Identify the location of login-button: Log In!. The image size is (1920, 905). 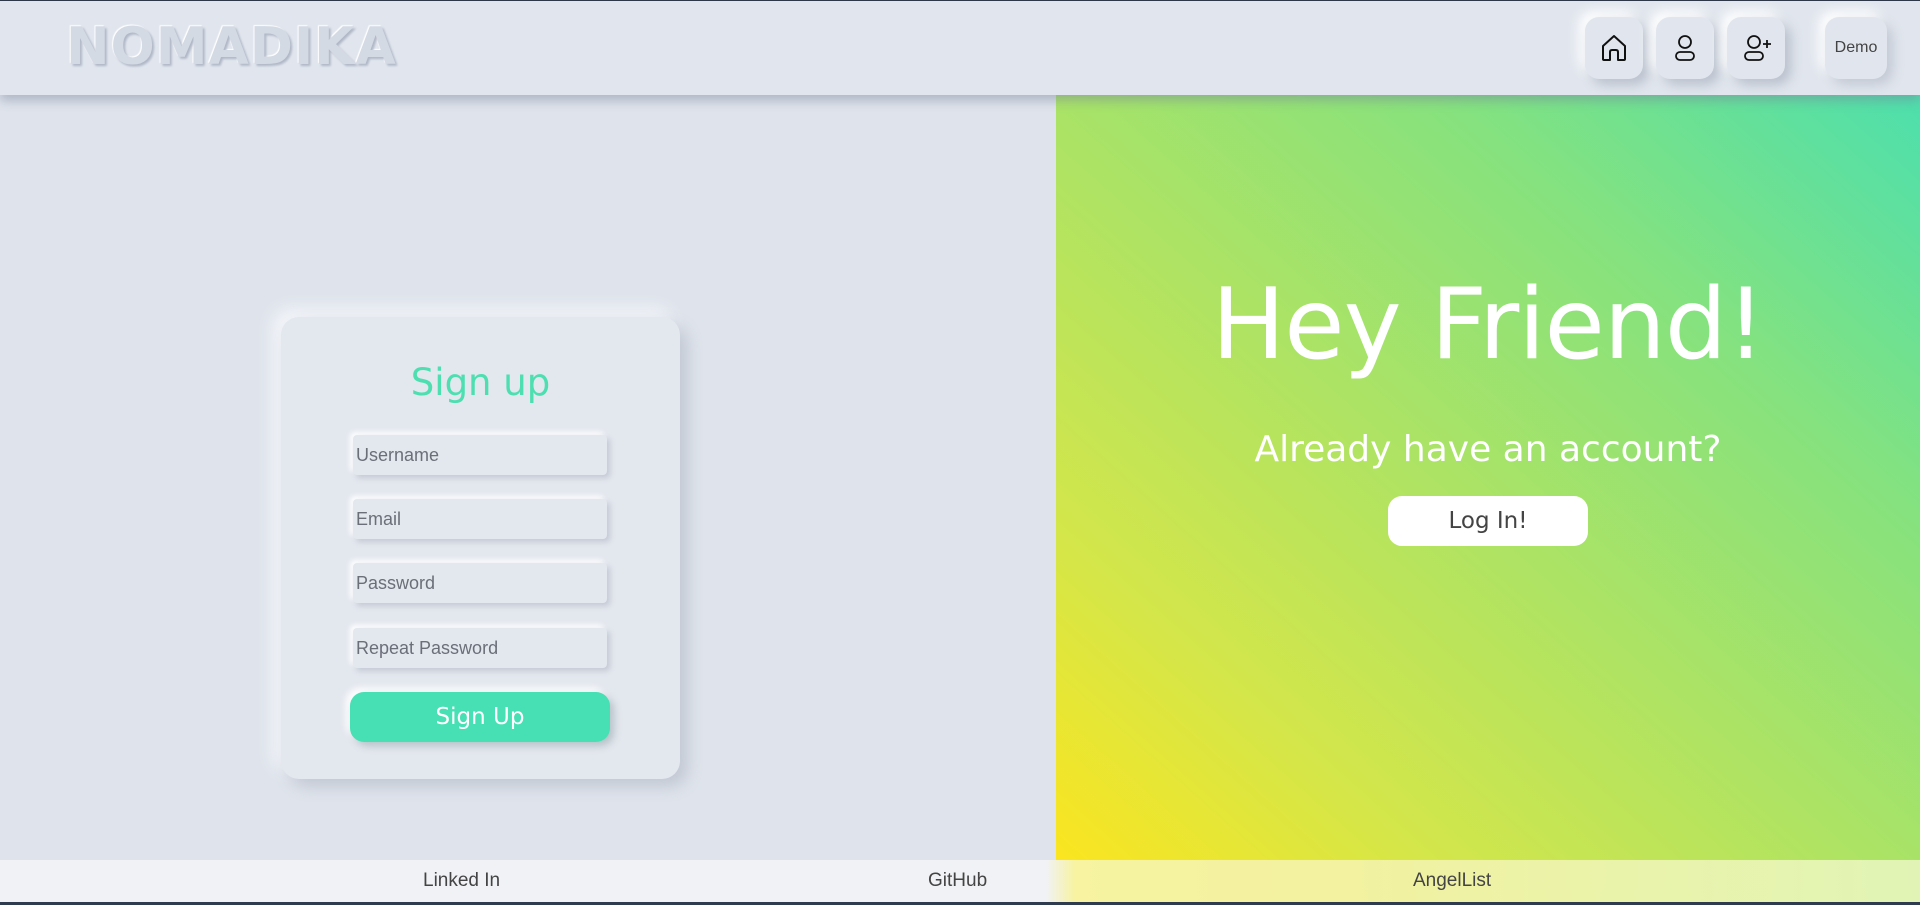
(1488, 521).